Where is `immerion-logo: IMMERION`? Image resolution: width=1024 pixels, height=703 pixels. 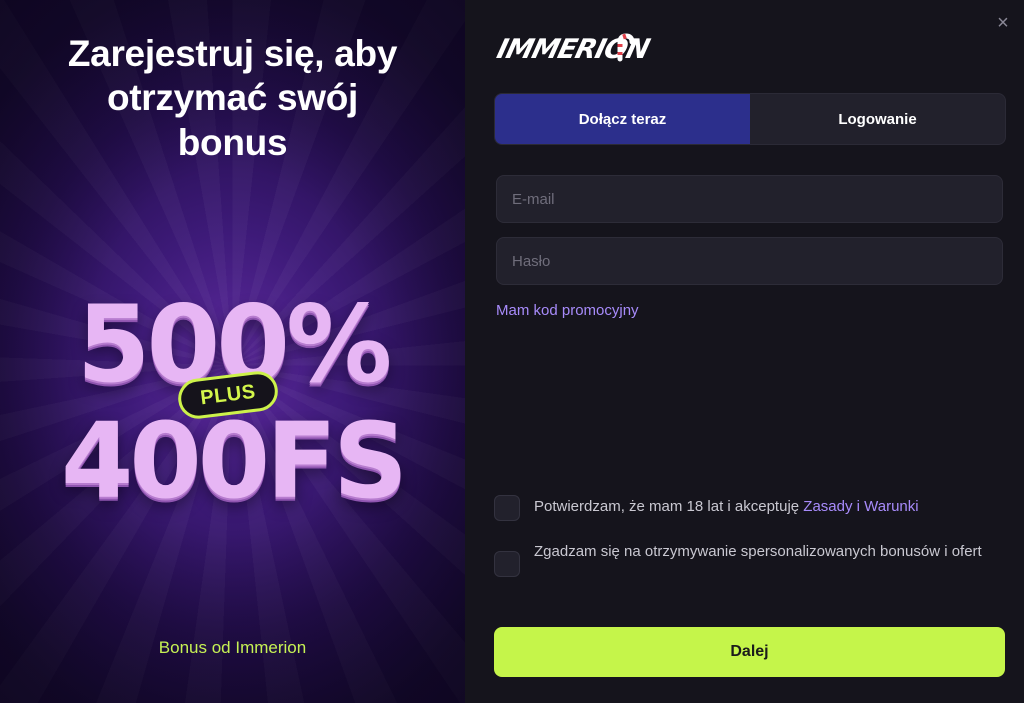 immerion-logo: IMMERION is located at coordinates (573, 48).